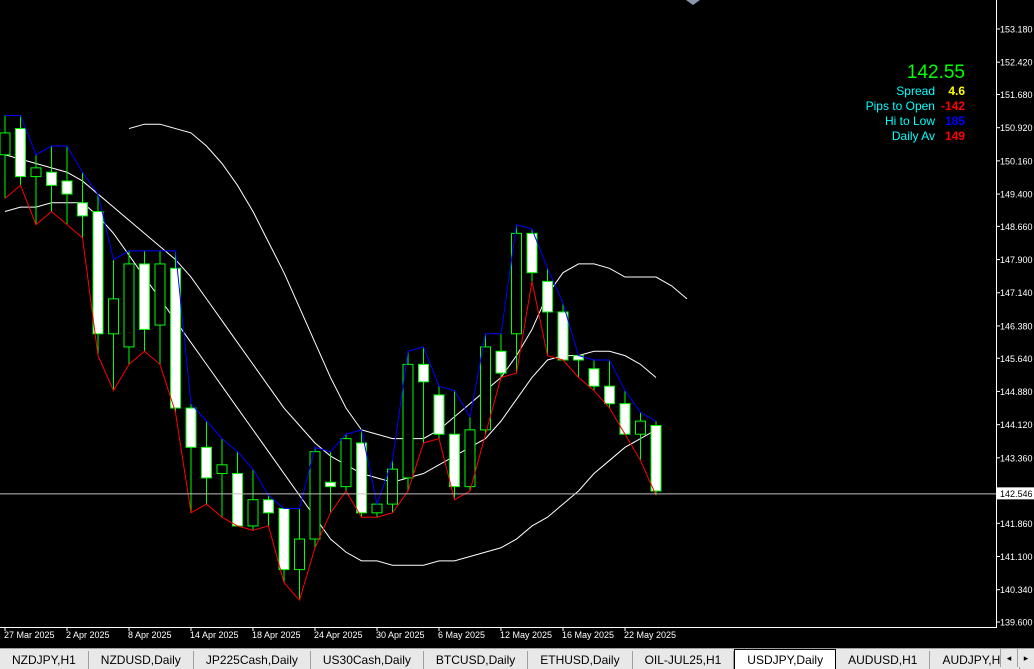 Image resolution: width=1034 pixels, height=669 pixels. I want to click on spread-value: 4.6, so click(956, 91).